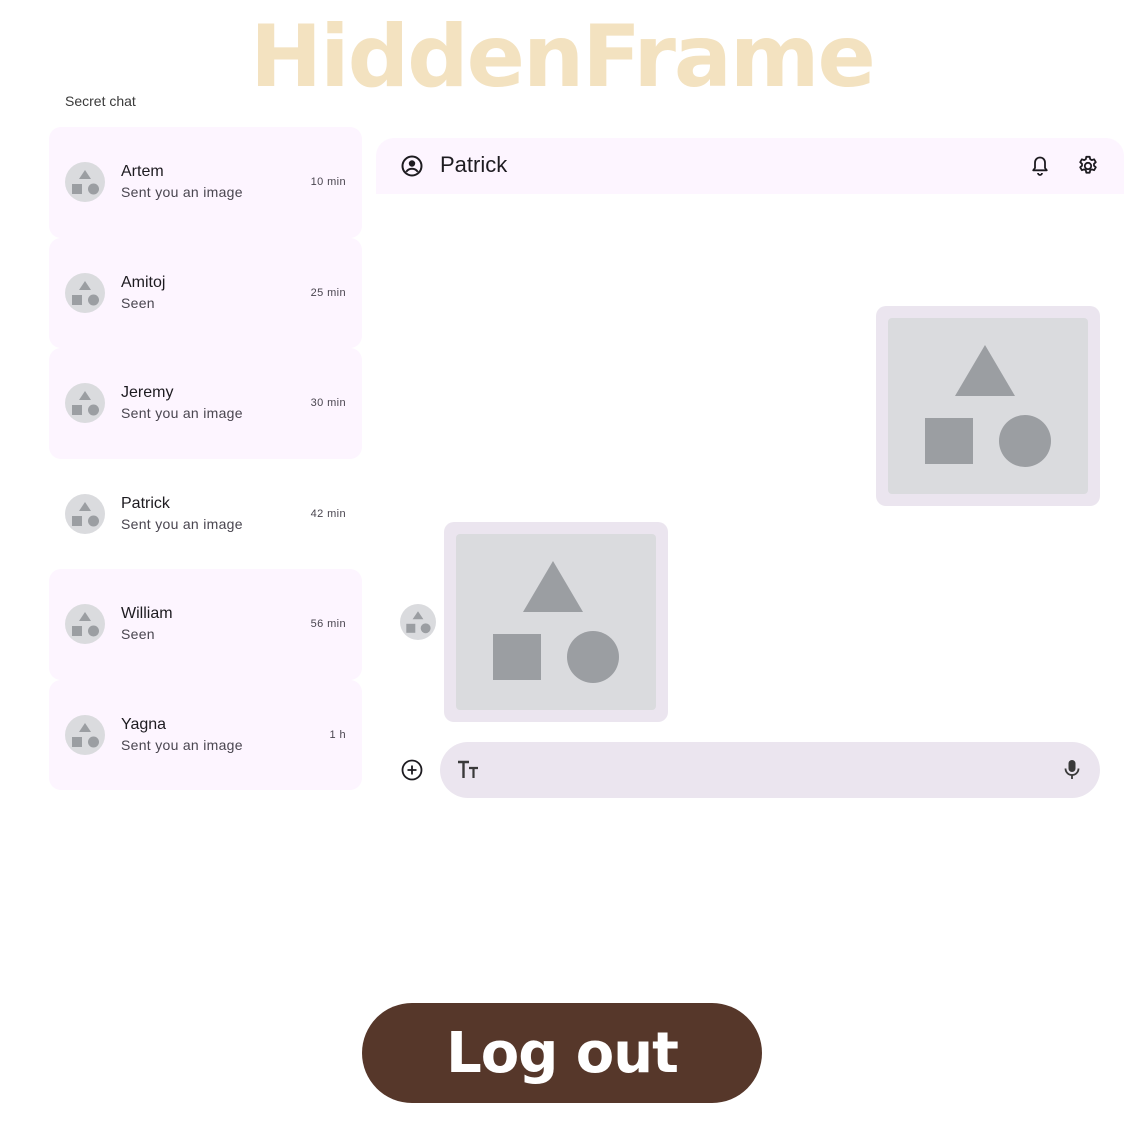 Image resolution: width=1124 pixels, height=1124 pixels. Describe the element at coordinates (418, 624) in the screenshot. I see `sender-avatar-icon` at that location.